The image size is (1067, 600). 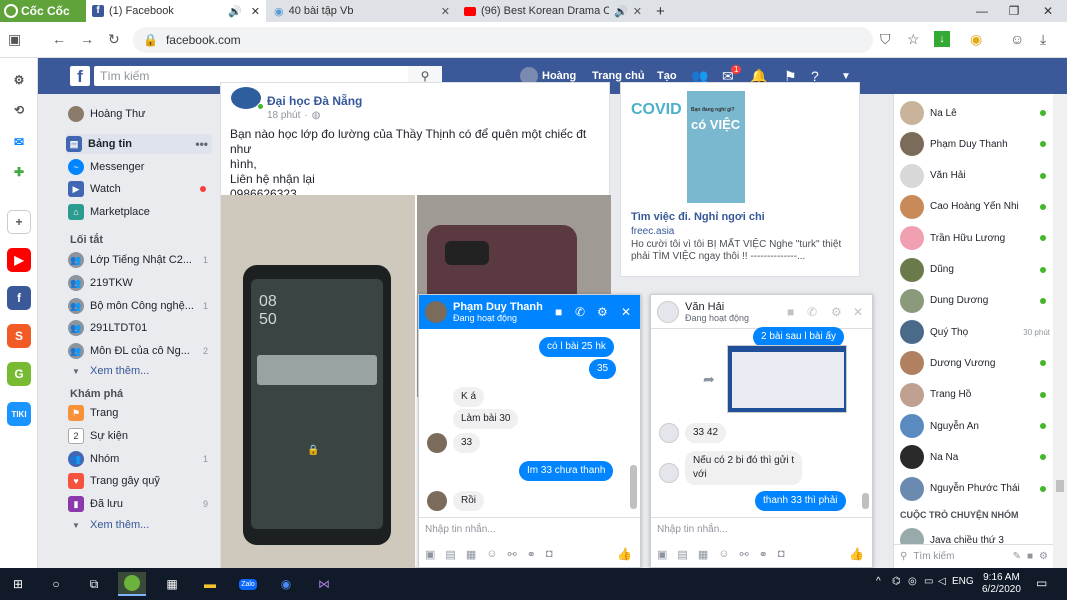 I want to click on extension-icon: ◉, so click(x=976, y=39).